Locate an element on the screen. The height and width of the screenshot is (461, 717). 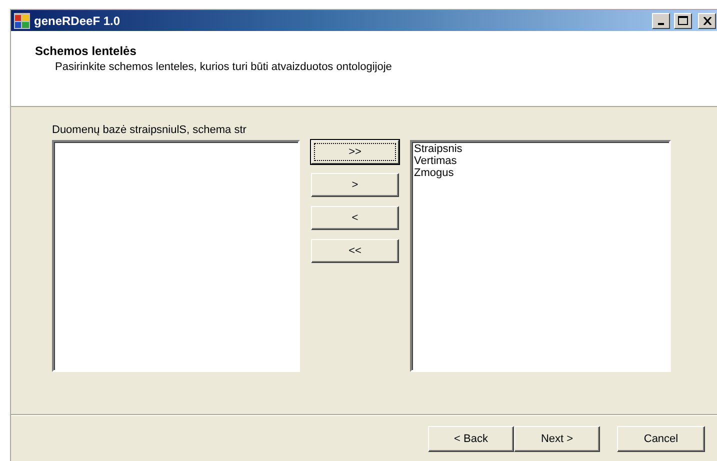
source-label: Duomenų bazė straipsniulS, schema str is located at coordinates (150, 130).